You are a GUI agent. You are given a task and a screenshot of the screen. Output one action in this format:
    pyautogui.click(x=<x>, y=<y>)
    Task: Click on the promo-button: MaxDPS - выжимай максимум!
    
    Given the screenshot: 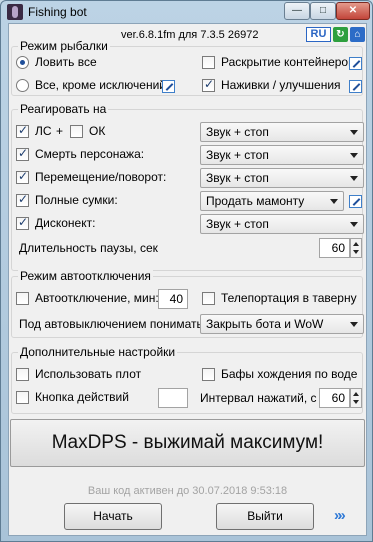 What is the action you would take?
    pyautogui.click(x=187, y=443)
    